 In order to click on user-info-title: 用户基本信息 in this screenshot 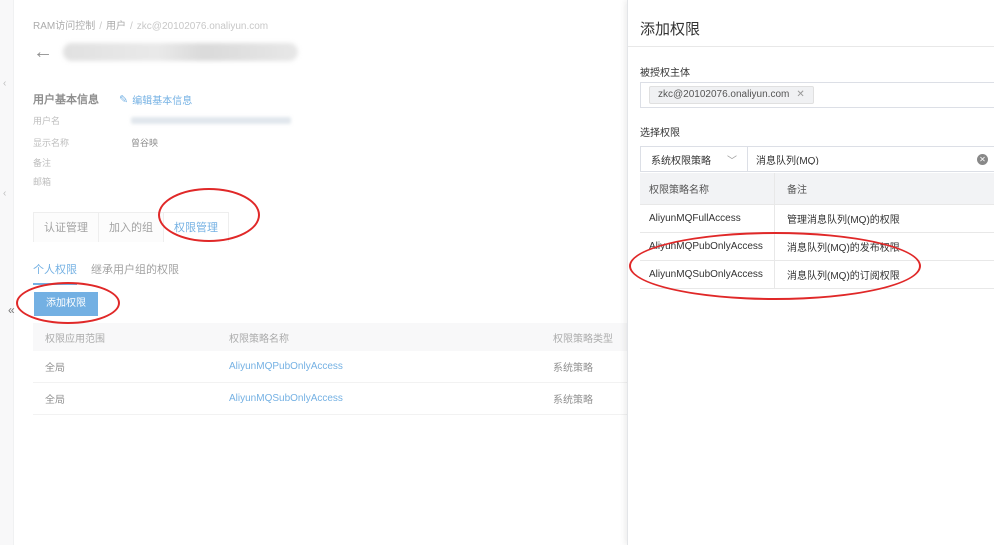, I will do `click(66, 100)`.